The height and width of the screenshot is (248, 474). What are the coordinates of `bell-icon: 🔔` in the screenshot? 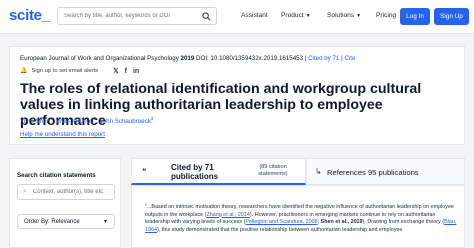 It's located at (24, 71).